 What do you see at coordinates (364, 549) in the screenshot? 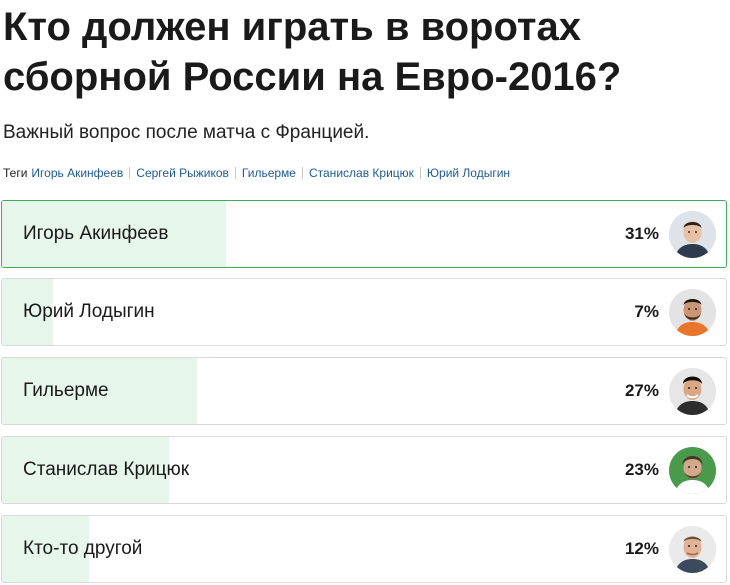
I see `poll-option-other: Кто-то другой 12%` at bounding box center [364, 549].